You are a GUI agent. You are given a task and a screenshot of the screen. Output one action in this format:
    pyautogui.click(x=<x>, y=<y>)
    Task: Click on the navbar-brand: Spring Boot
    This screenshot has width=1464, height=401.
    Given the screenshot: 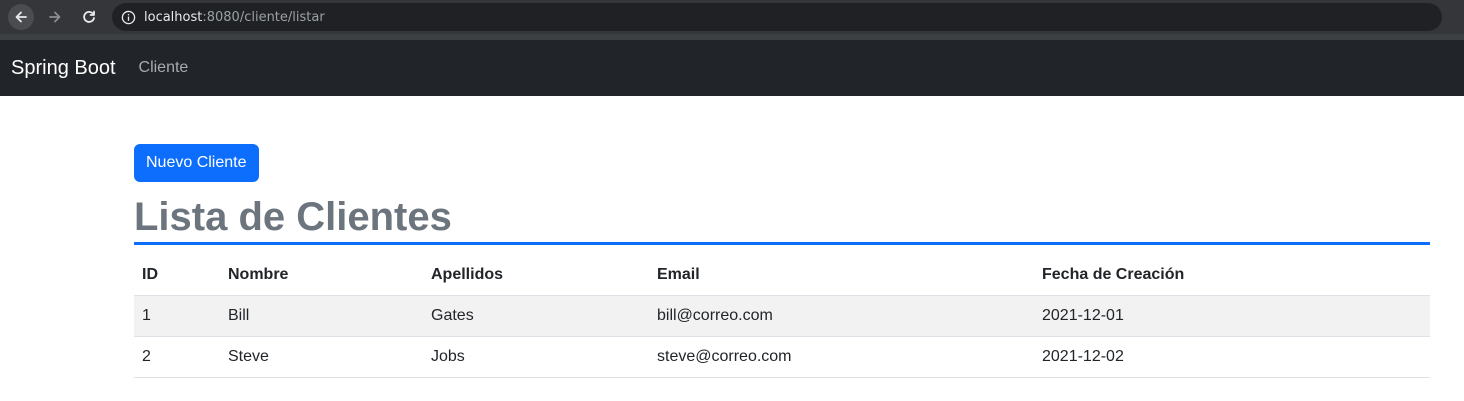 What is the action you would take?
    pyautogui.click(x=63, y=68)
    